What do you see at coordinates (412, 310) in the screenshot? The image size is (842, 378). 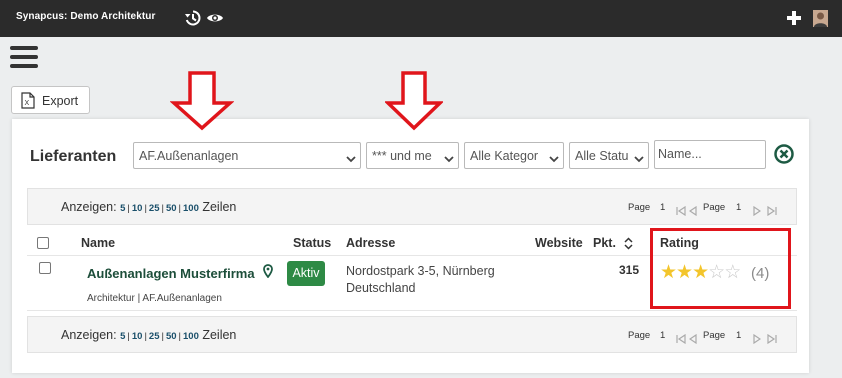 I see `row-divider` at bounding box center [412, 310].